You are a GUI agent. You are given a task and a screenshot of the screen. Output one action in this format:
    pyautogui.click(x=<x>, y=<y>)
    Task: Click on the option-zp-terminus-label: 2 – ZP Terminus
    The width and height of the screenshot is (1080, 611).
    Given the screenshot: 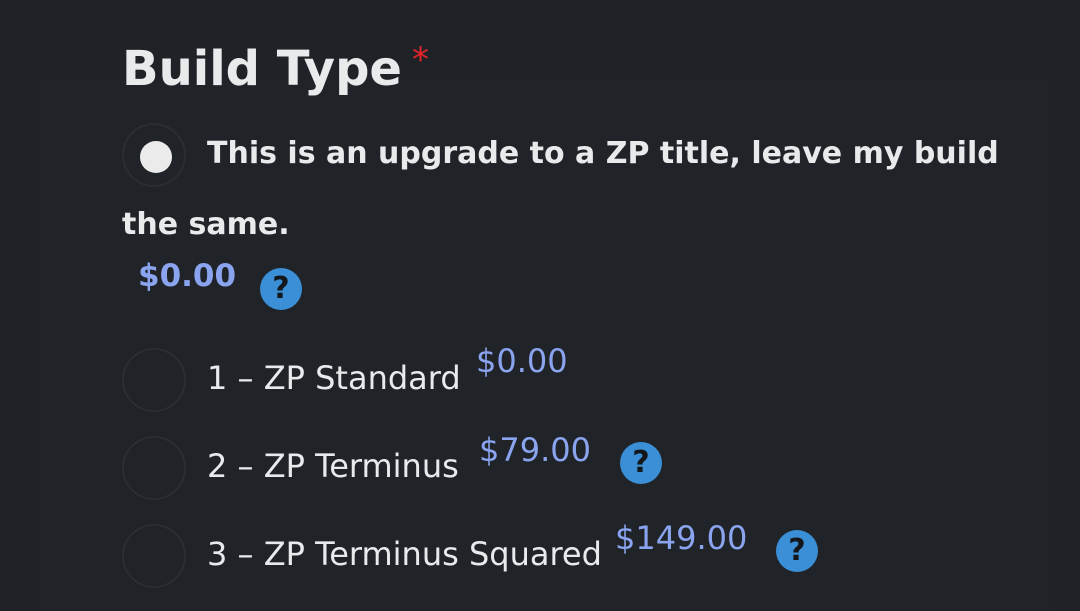 What is the action you would take?
    pyautogui.click(x=333, y=466)
    